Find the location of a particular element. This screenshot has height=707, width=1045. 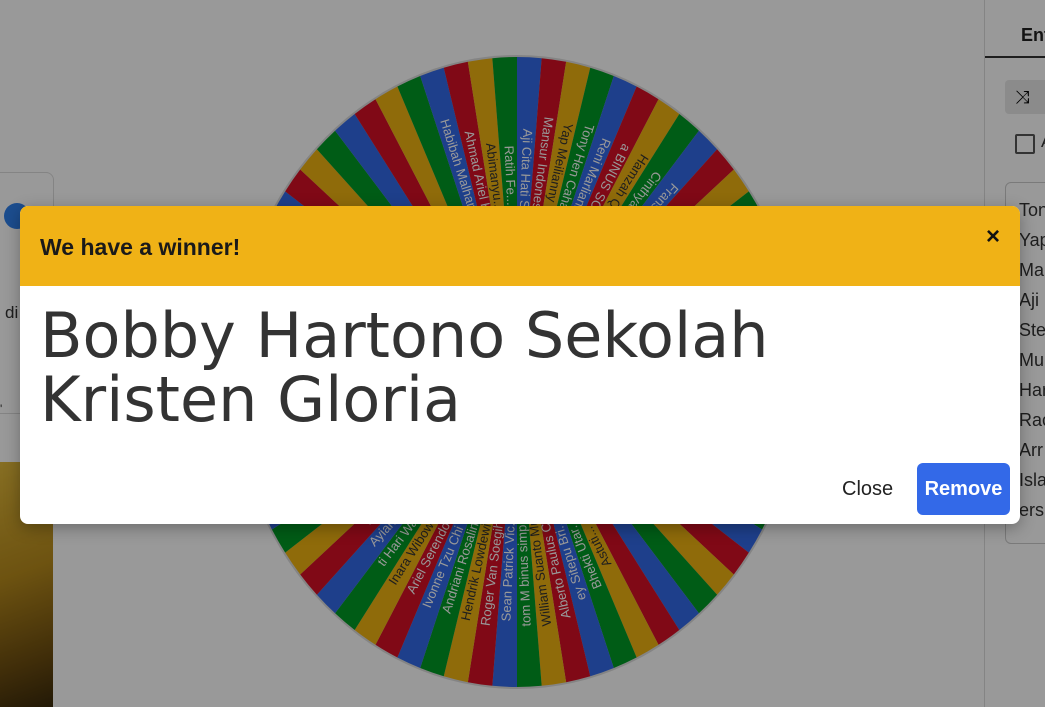

dialog-title: We have a winner! is located at coordinates (140, 247).